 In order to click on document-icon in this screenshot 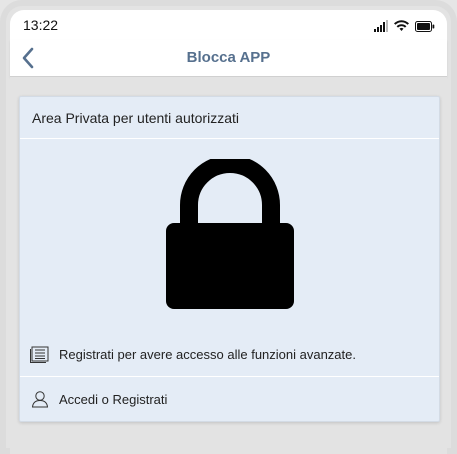, I will do `click(40, 354)`.